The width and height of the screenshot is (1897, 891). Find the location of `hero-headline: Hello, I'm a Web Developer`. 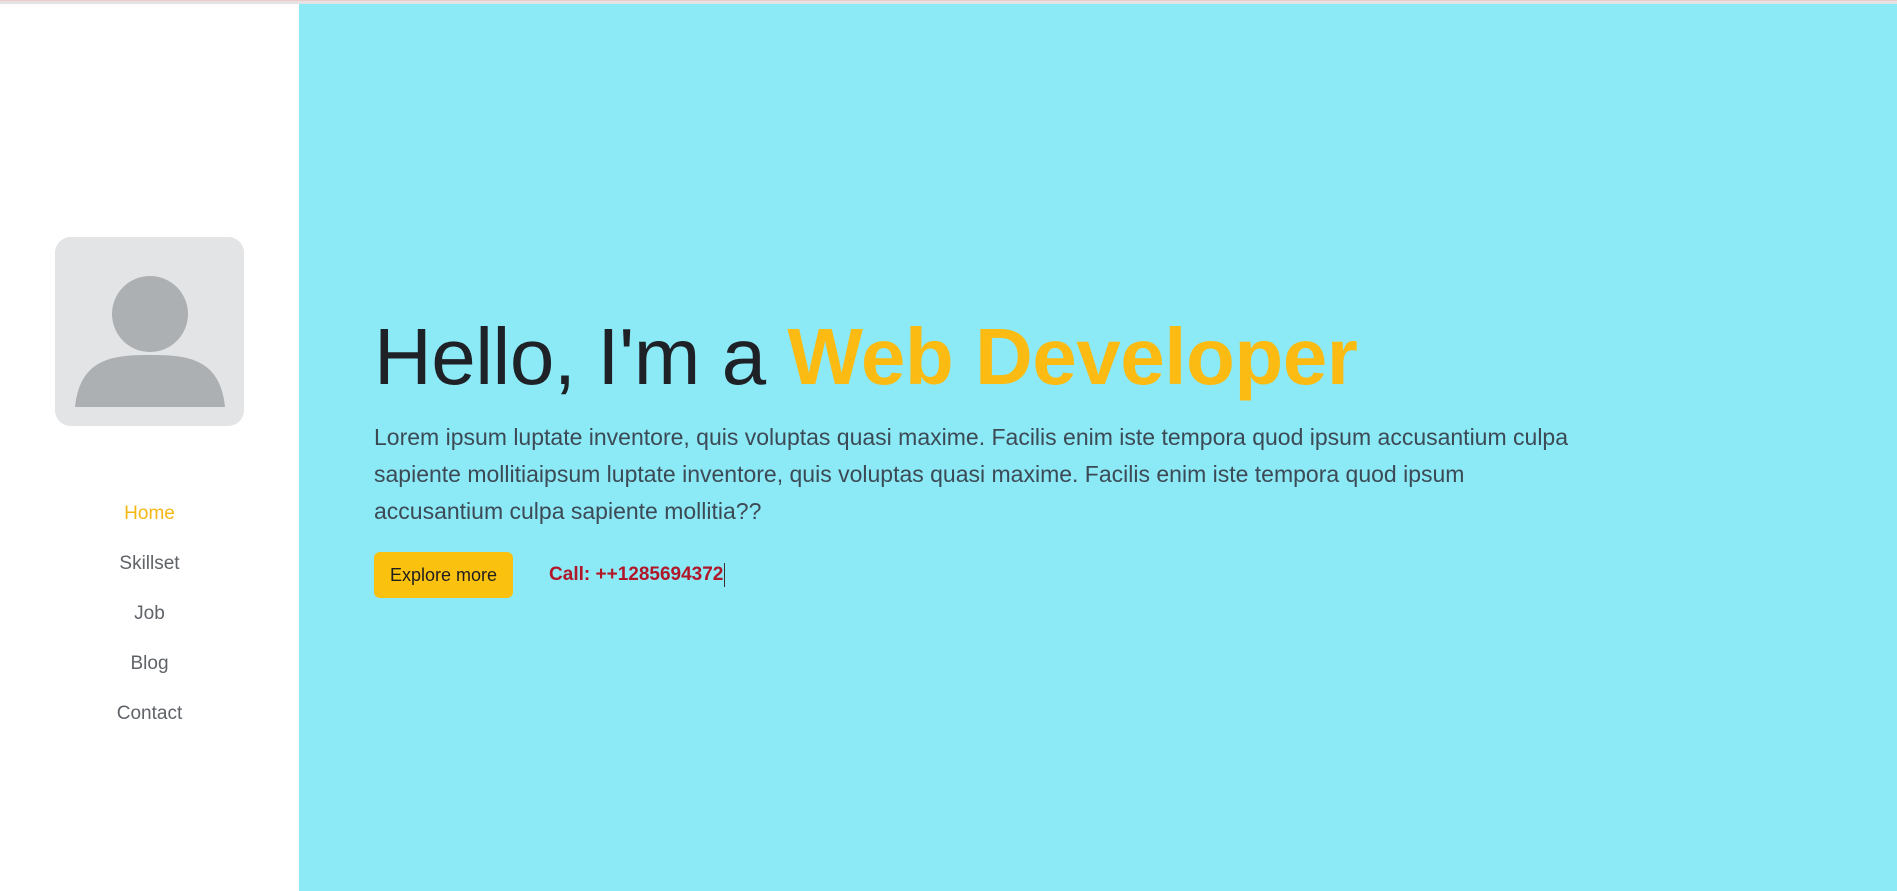

hero-headline: Hello, I'm a Web Developer is located at coordinates (974, 357).